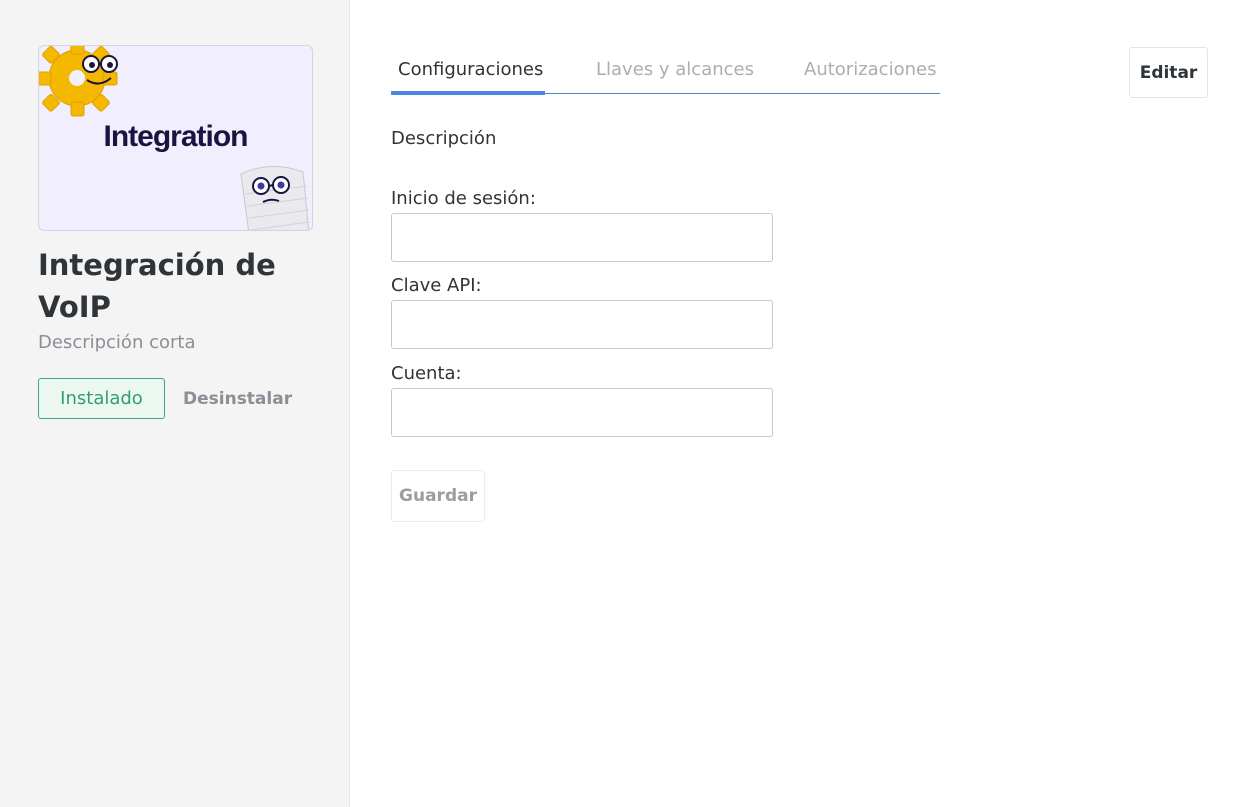 The image size is (1247, 807). What do you see at coordinates (1168, 72) in the screenshot?
I see `edit-button: Editar` at bounding box center [1168, 72].